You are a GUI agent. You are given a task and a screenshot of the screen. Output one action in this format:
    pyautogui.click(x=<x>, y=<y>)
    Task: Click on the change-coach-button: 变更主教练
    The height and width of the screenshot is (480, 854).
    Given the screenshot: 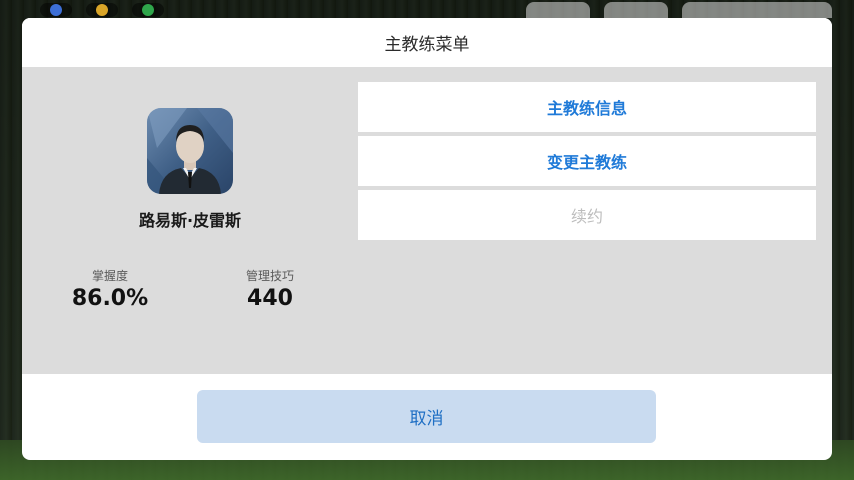 What is the action you would take?
    pyautogui.click(x=587, y=161)
    